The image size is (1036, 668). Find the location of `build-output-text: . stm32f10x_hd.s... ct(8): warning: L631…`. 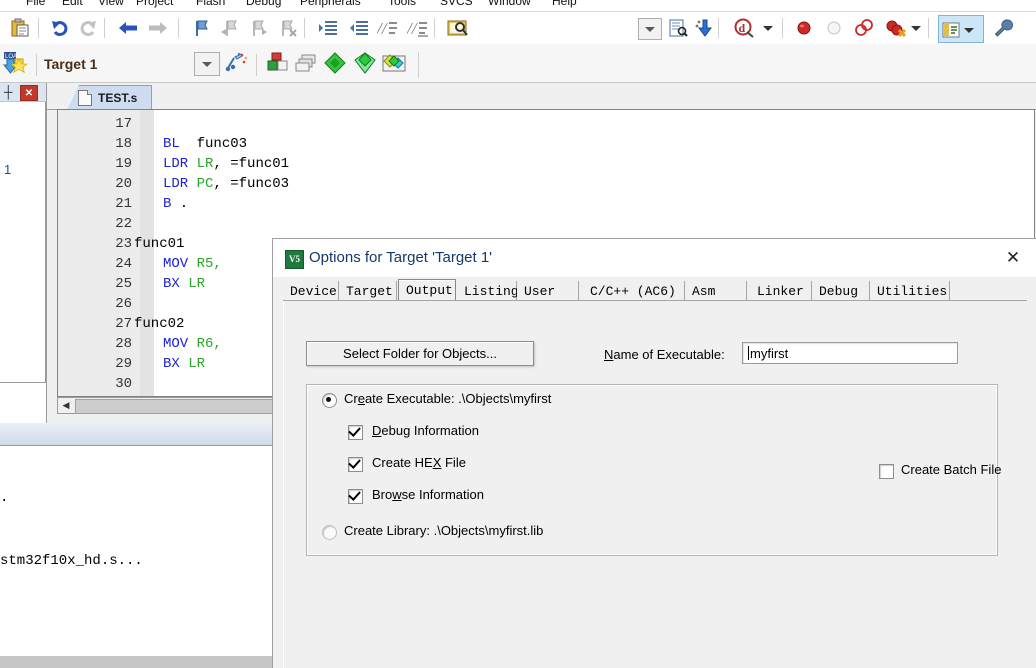

build-output-text: . stm32f10x_hd.s... ct(8): warning: L631… is located at coordinates (136, 541).